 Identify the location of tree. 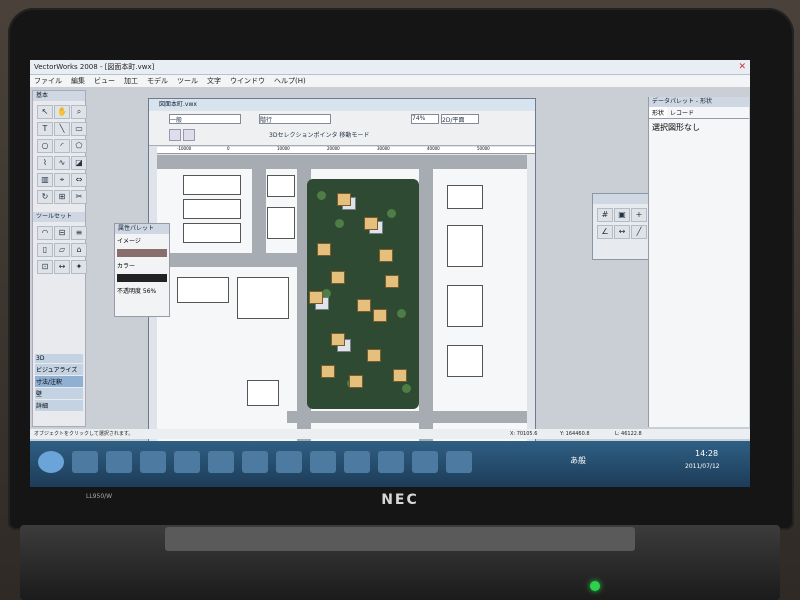
(406, 388).